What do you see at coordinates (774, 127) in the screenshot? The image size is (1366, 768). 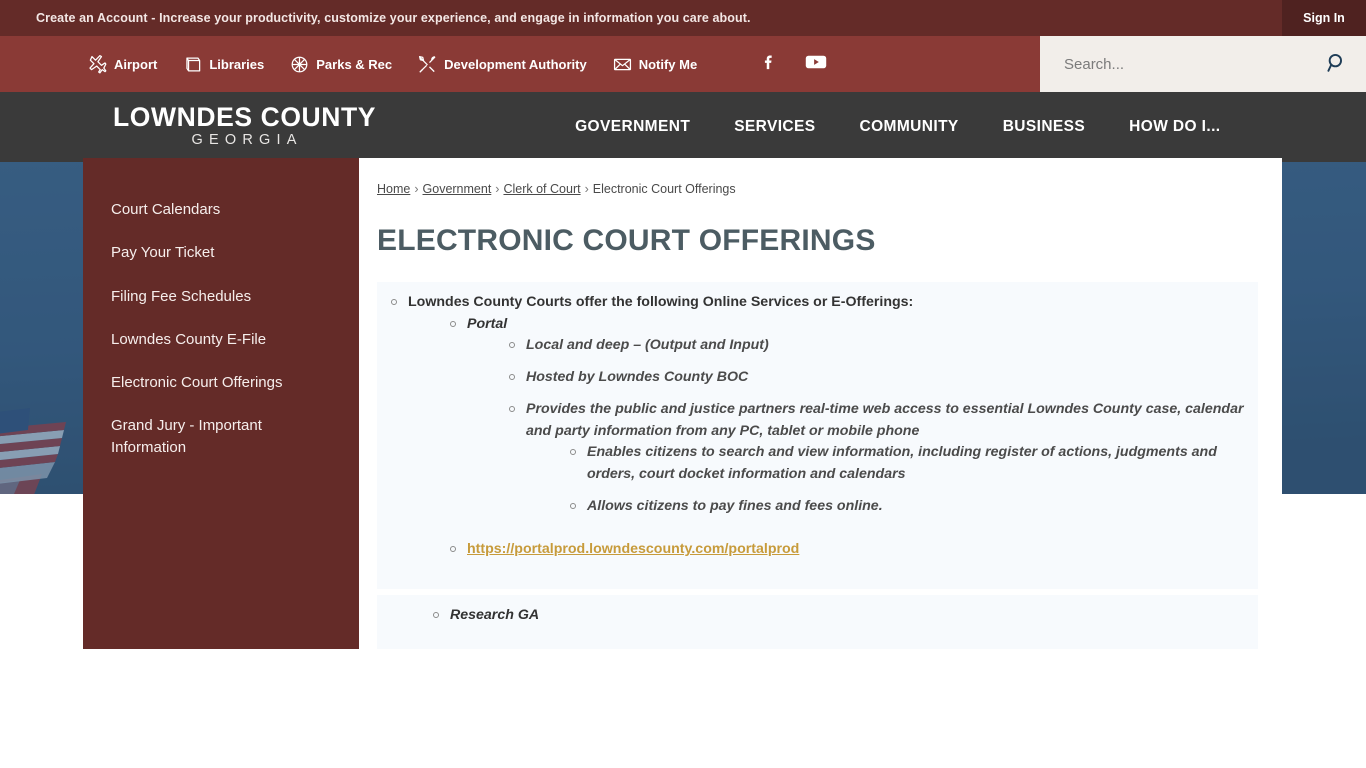 I see `nav-item-services: SERVICES` at bounding box center [774, 127].